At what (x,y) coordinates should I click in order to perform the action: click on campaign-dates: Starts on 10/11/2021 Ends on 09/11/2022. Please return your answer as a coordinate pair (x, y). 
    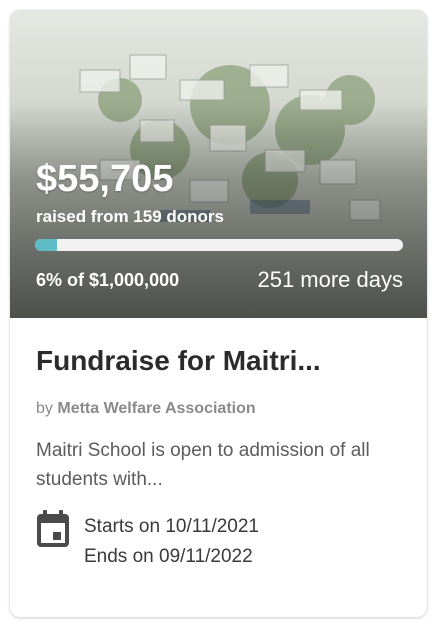
    Looking at the image, I should click on (171, 542).